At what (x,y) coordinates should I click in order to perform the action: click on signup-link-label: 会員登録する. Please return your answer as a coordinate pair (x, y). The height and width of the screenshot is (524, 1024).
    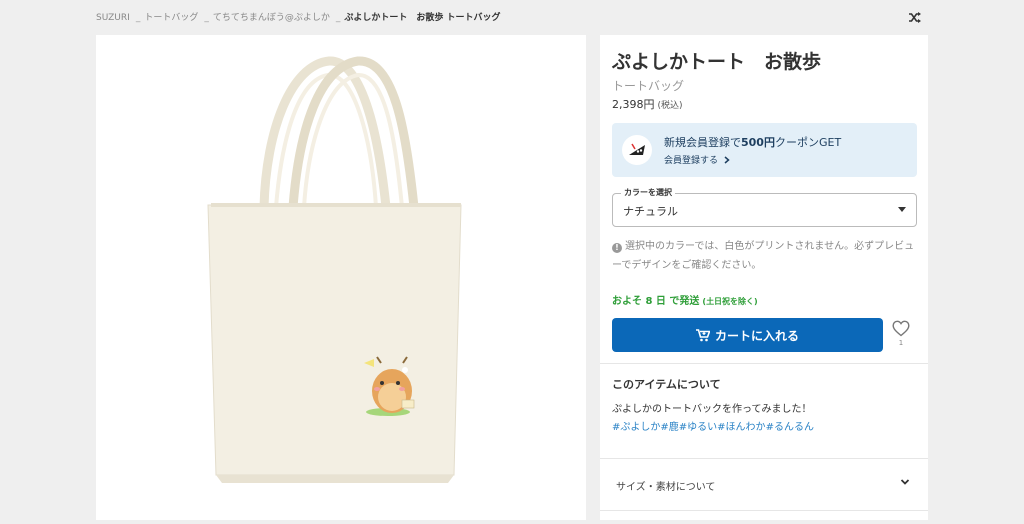
    Looking at the image, I should click on (691, 161).